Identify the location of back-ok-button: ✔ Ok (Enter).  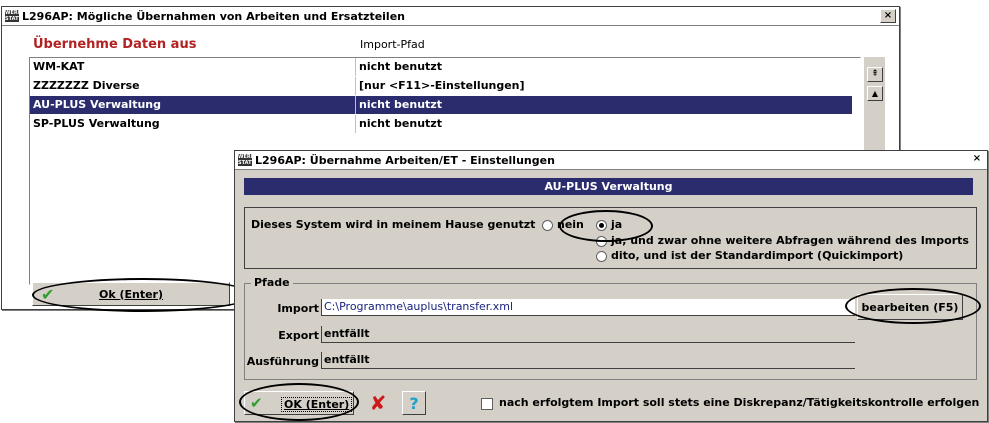
(131, 294).